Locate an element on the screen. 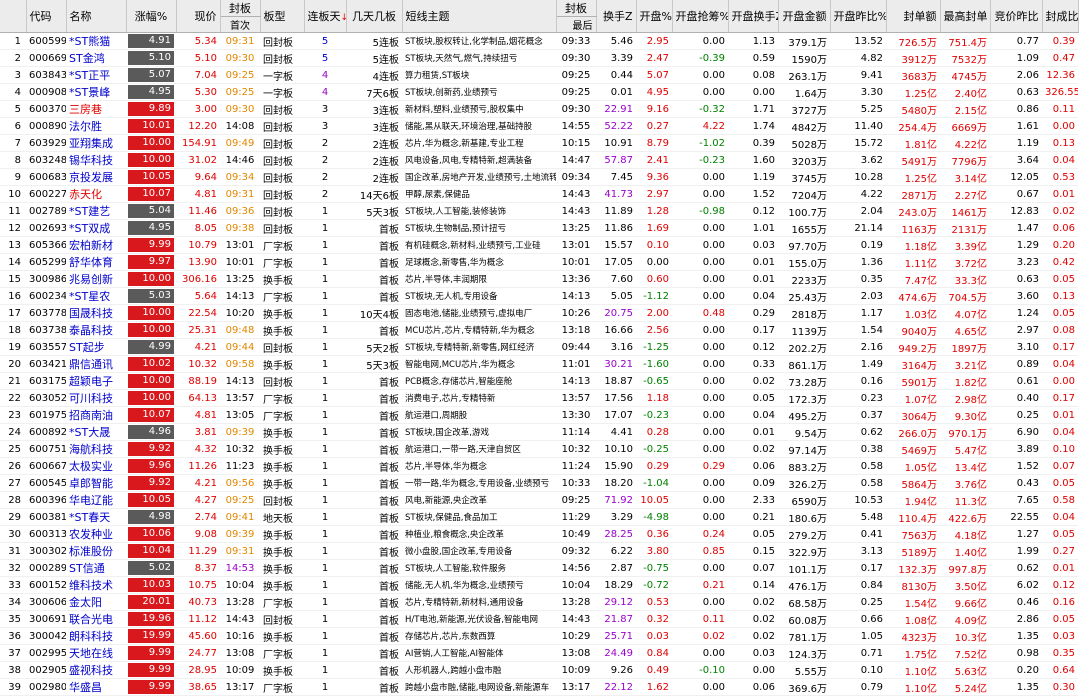  stock-name: 亚翔集成 is located at coordinates (96, 143).